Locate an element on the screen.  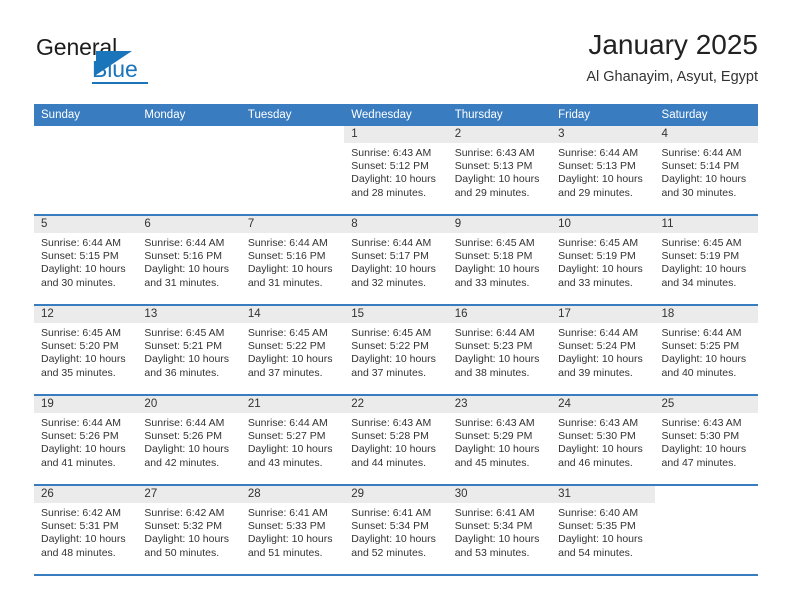
daylight-text: Daylight: 10 hours and 48 minutes. is located at coordinates (83, 546).